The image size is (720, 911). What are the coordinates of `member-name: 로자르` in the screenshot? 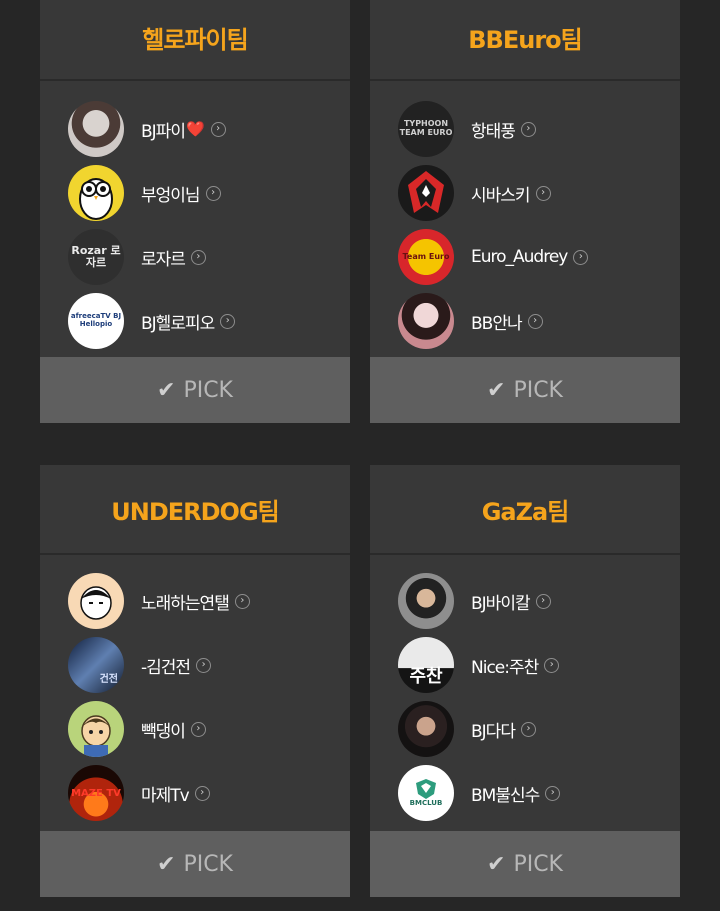 It's located at (163, 259).